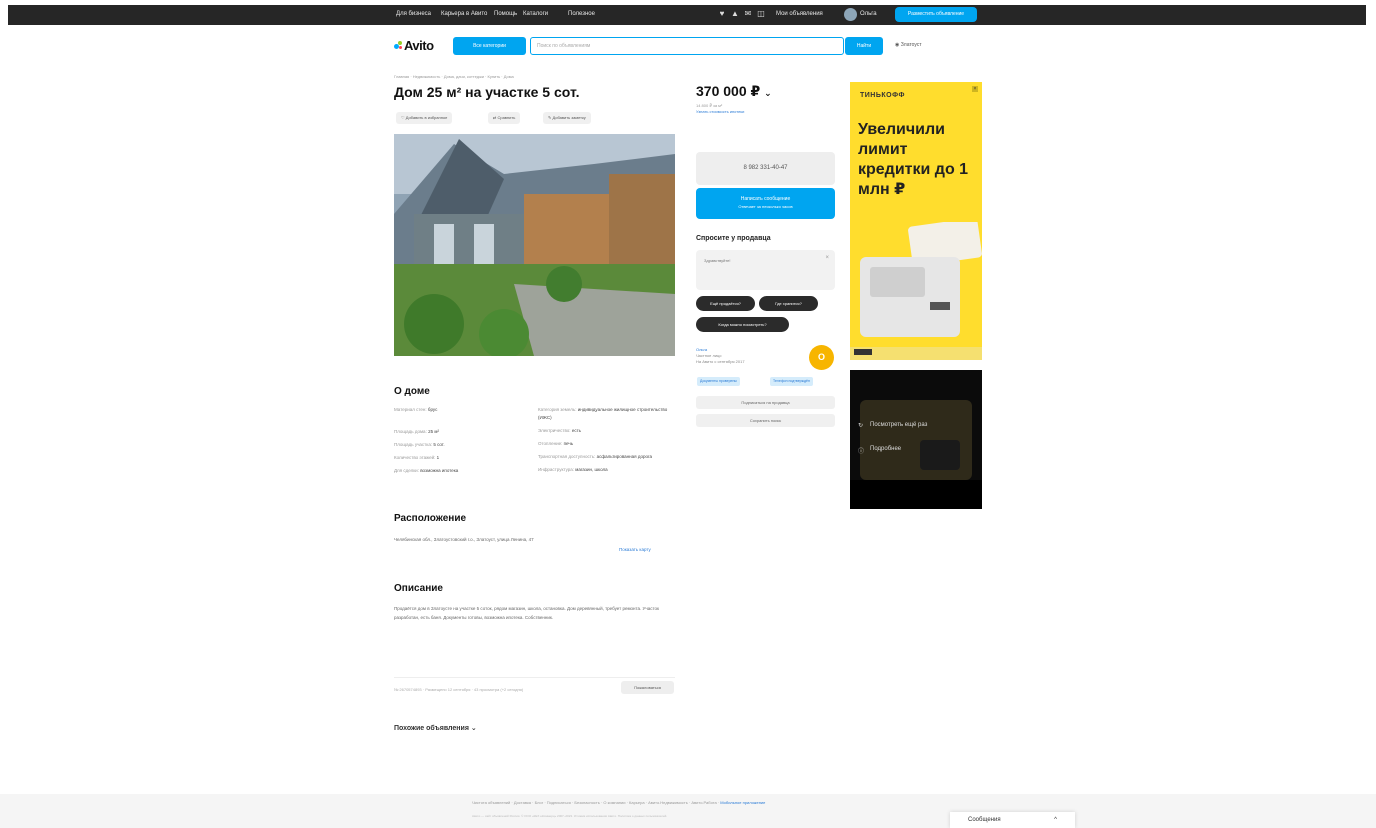 The height and width of the screenshot is (828, 1376). I want to click on add-favorite-button: ♡ Добавить в избранное, so click(424, 118).